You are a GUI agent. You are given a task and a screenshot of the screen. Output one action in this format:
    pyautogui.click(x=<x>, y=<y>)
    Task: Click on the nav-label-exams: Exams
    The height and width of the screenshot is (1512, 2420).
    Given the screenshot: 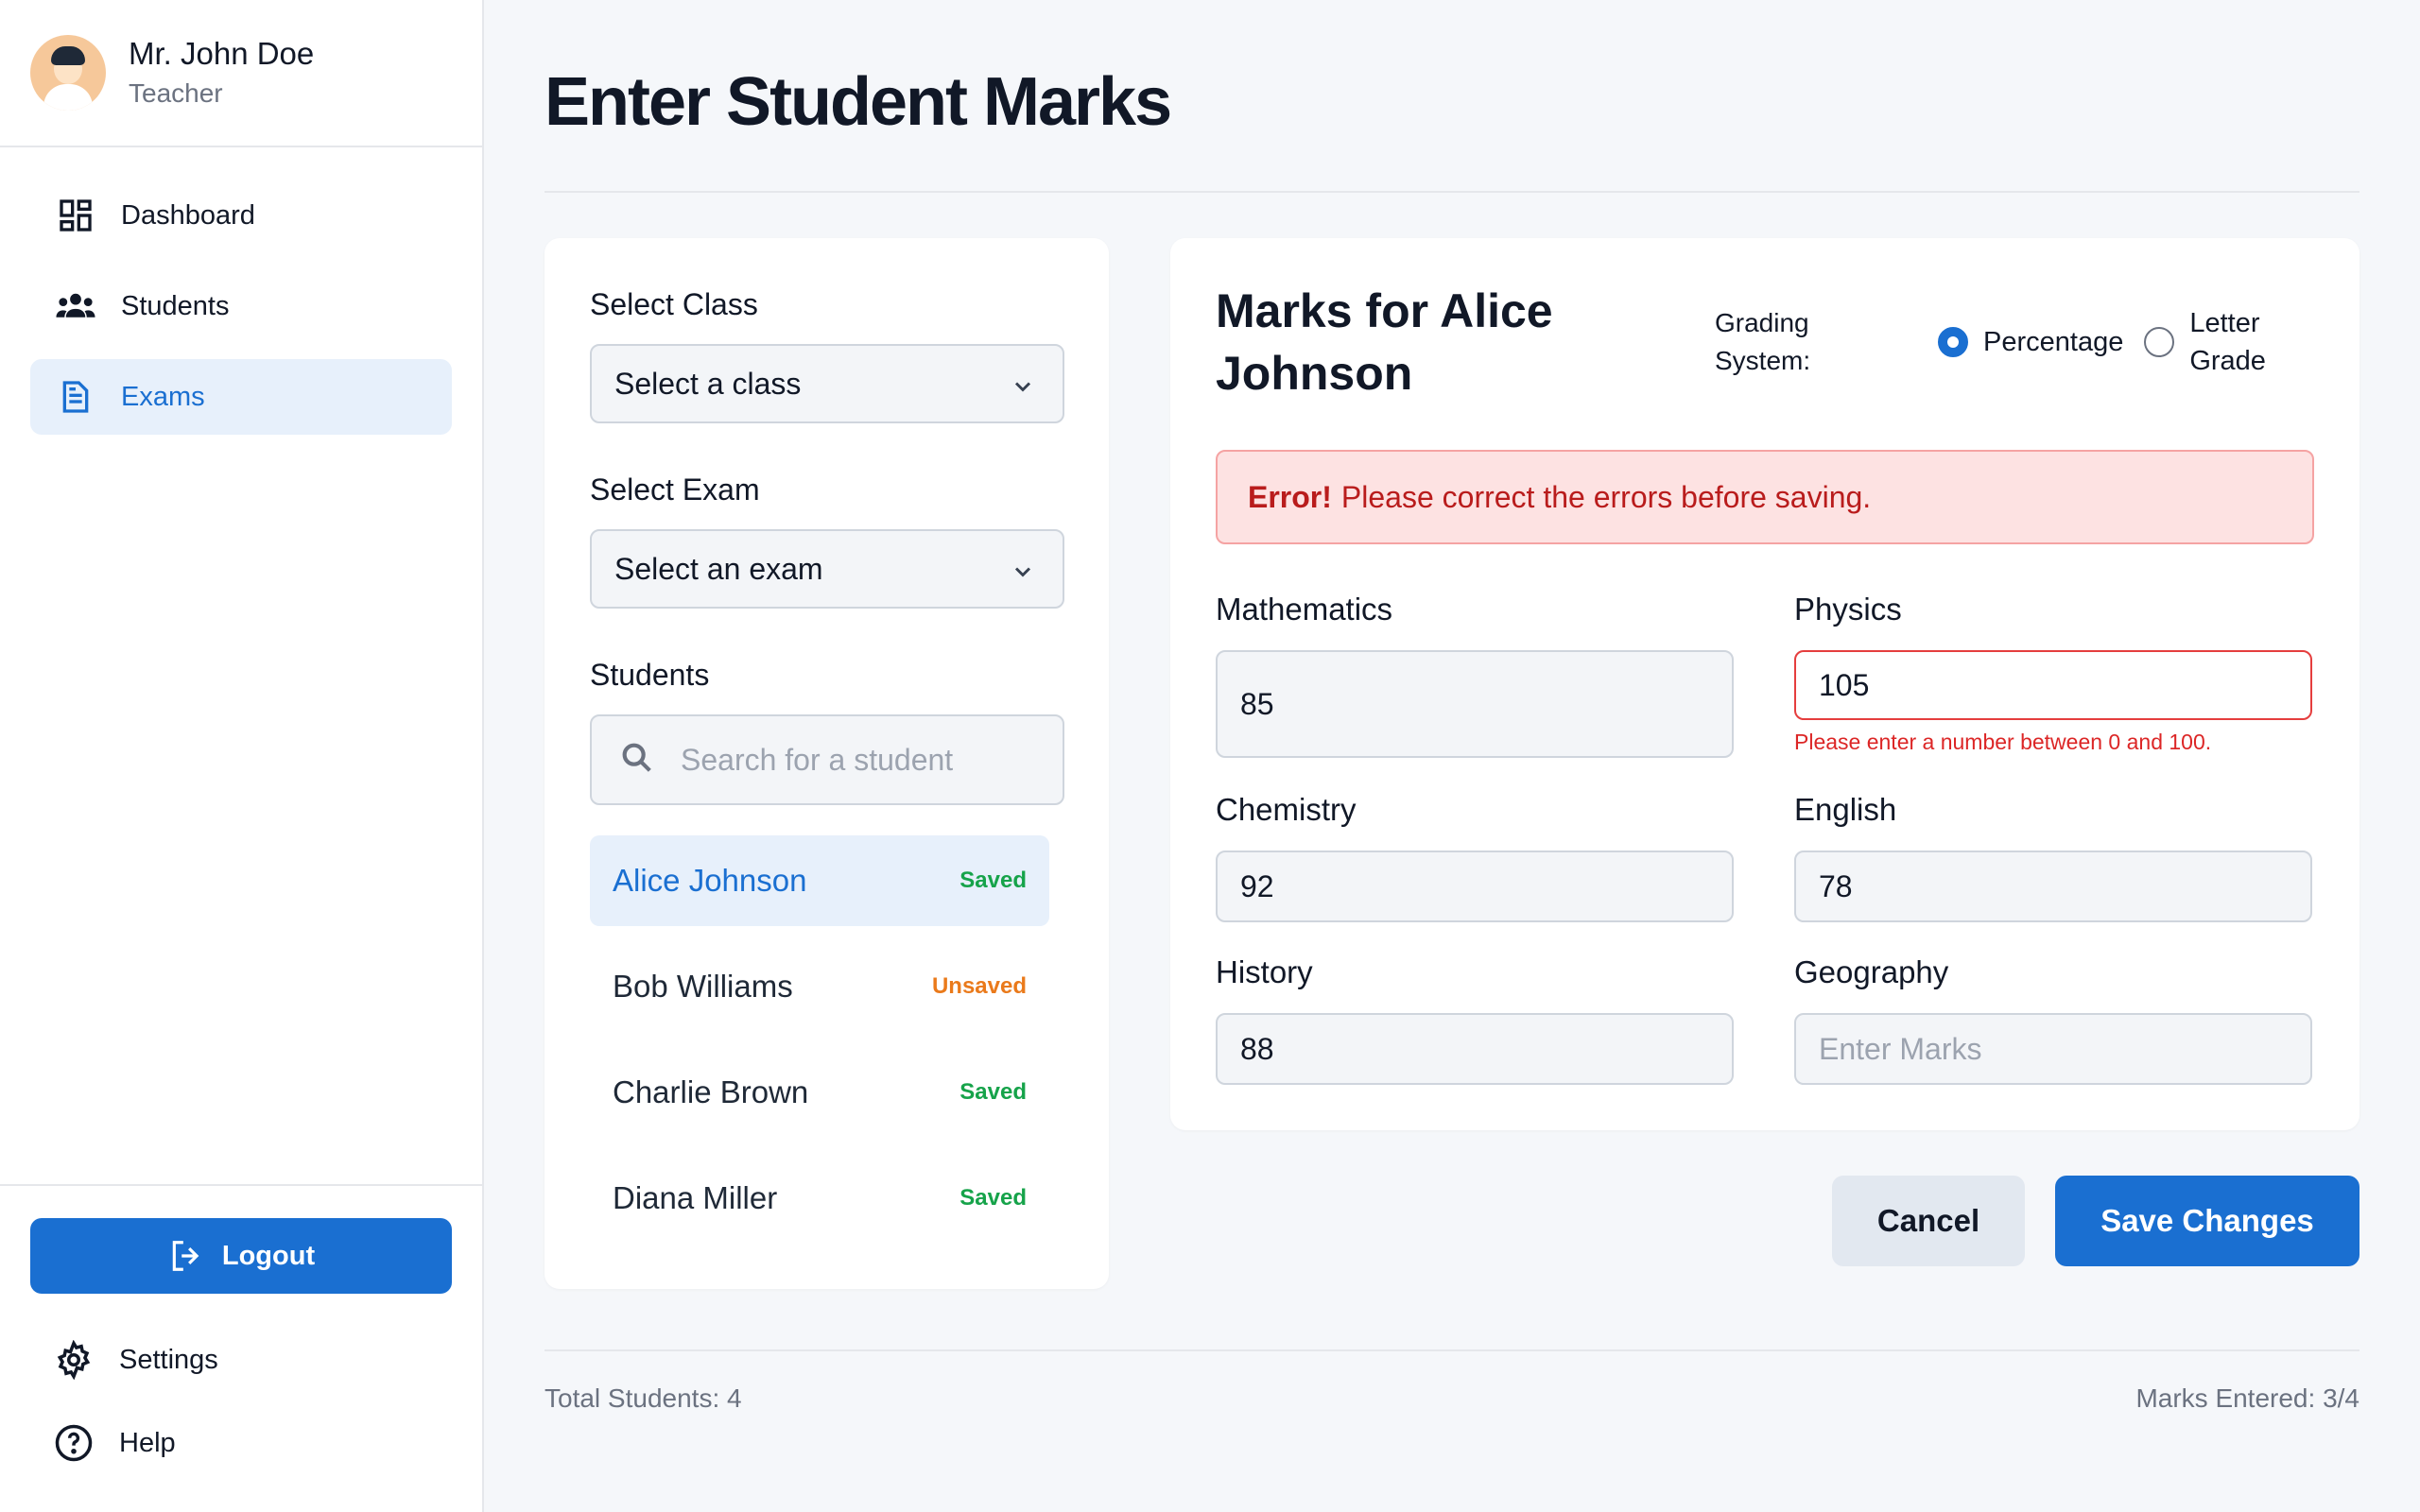 What is the action you would take?
    pyautogui.click(x=163, y=396)
    